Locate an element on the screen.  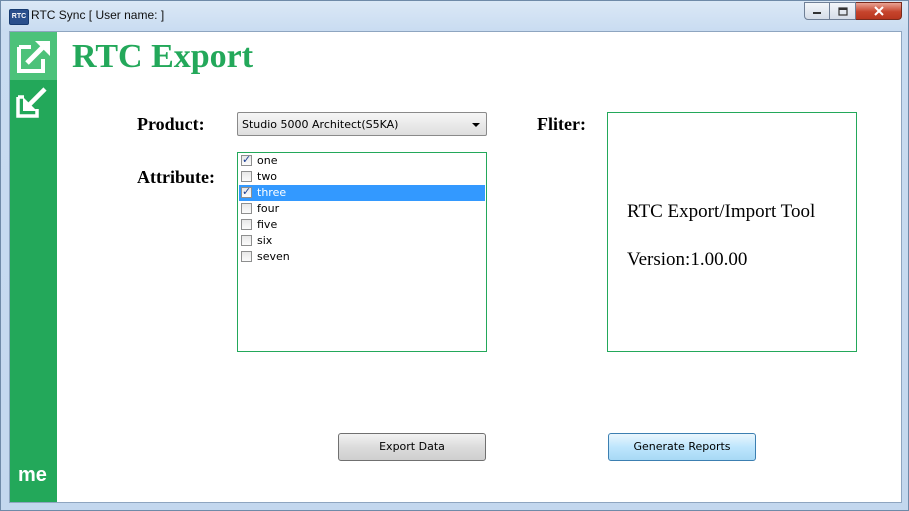
export-data-button: Export Data is located at coordinates (412, 447).